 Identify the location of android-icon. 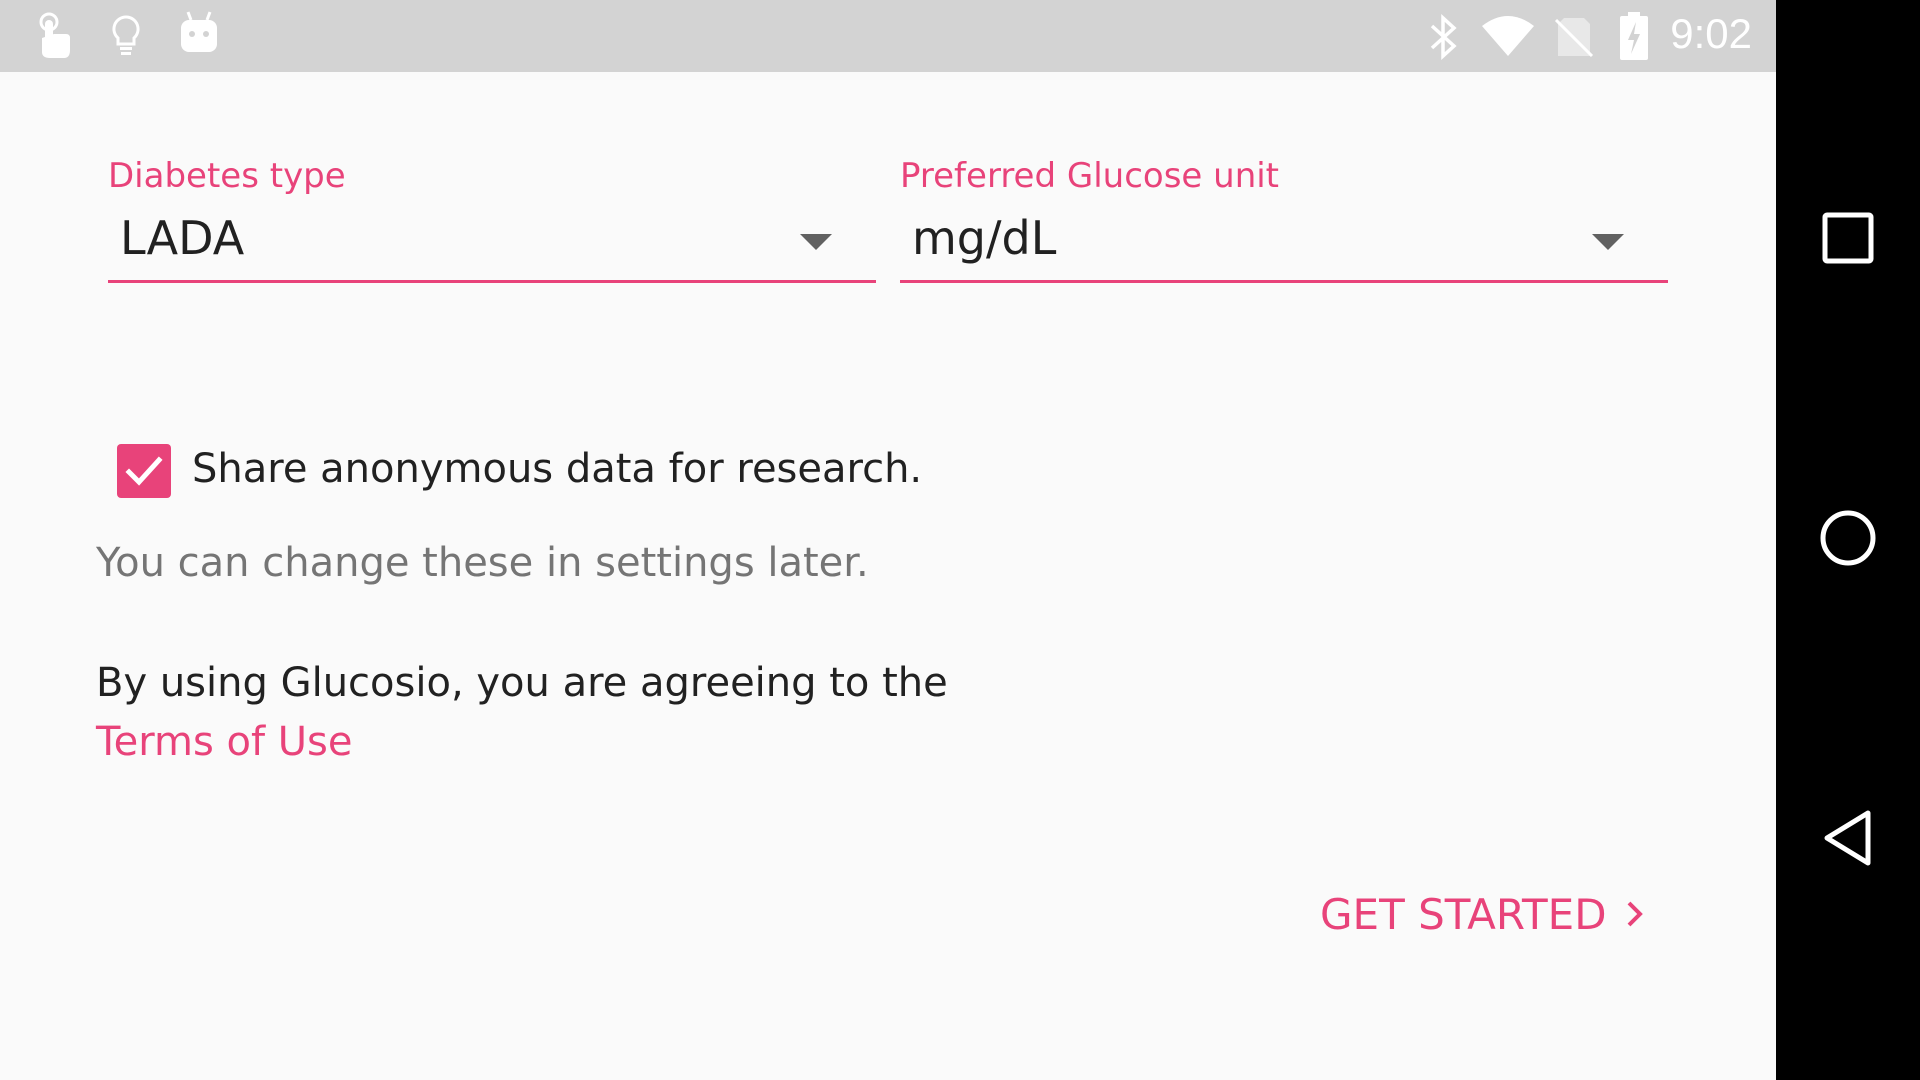
(199, 35).